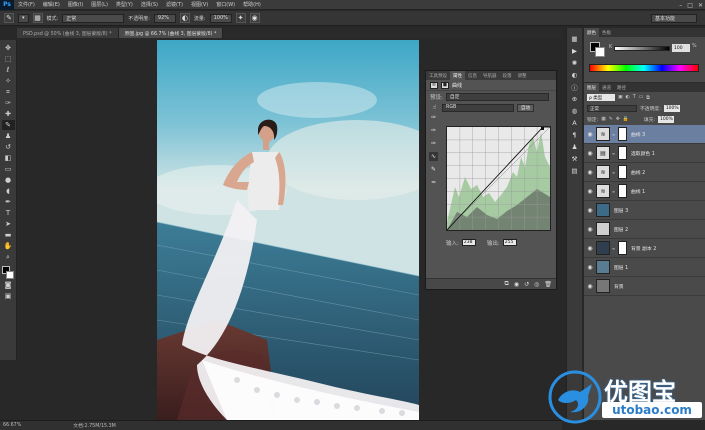  I want to click on marquee-tool-icon: ⬚, so click(8, 59).